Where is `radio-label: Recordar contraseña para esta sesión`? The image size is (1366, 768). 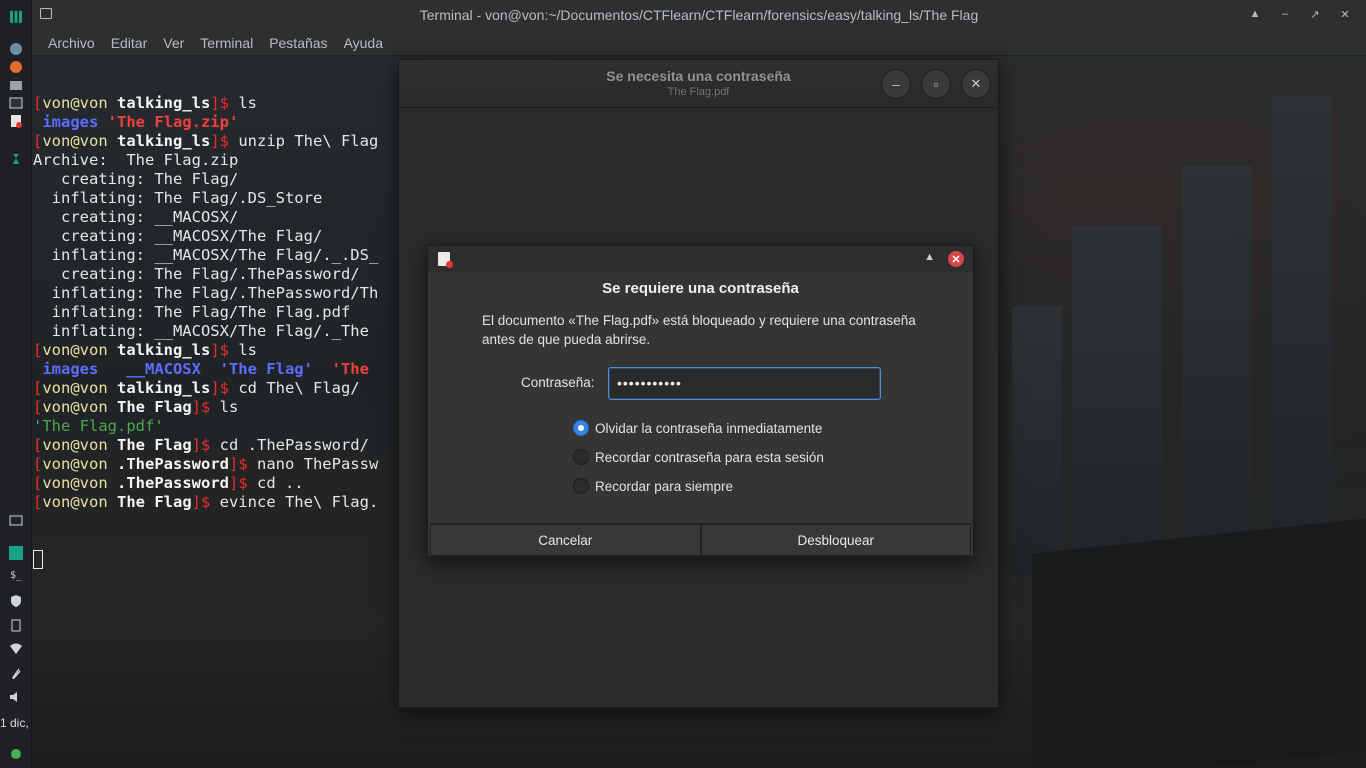
radio-label: Recordar contraseña para esta sesión is located at coordinates (709, 457).